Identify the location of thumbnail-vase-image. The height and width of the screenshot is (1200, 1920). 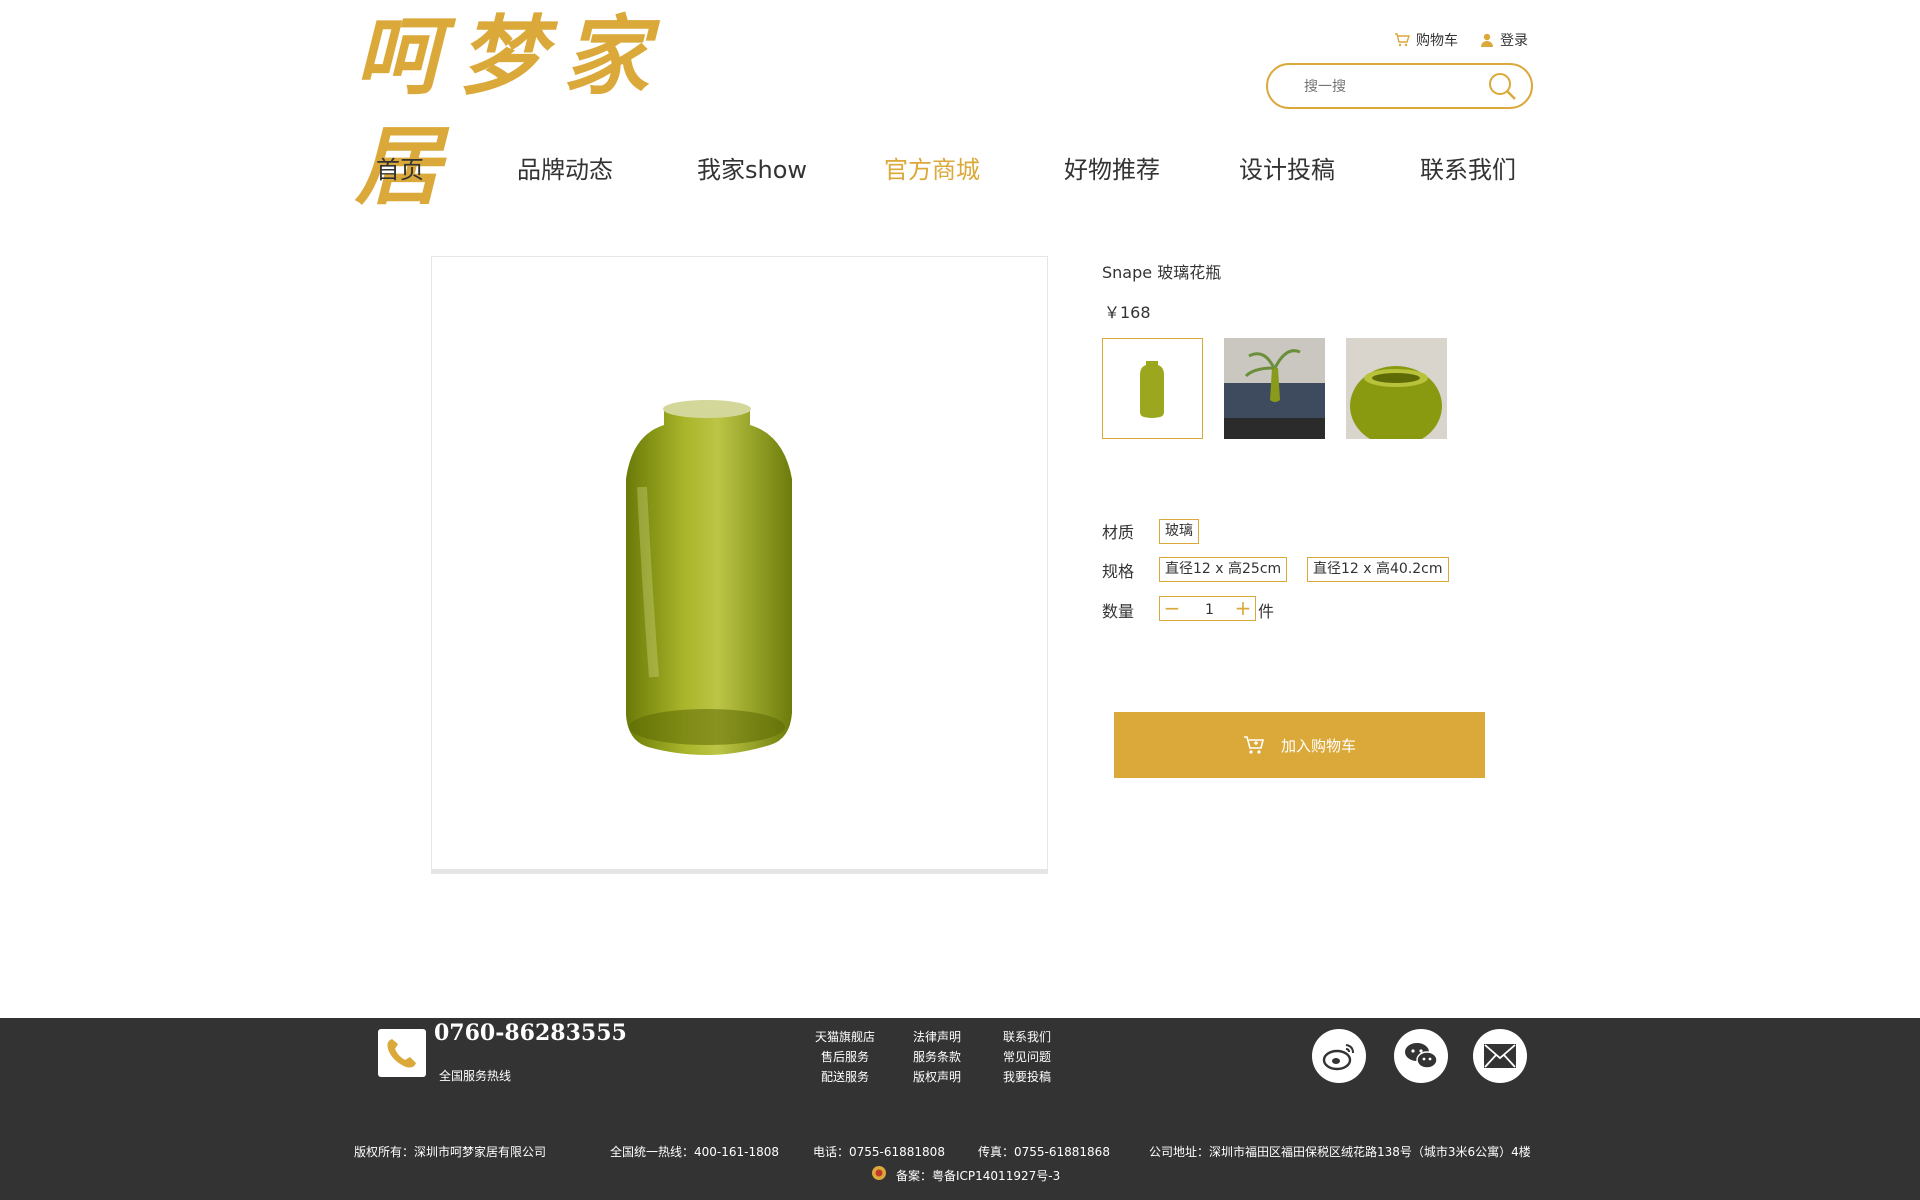
(1152, 388).